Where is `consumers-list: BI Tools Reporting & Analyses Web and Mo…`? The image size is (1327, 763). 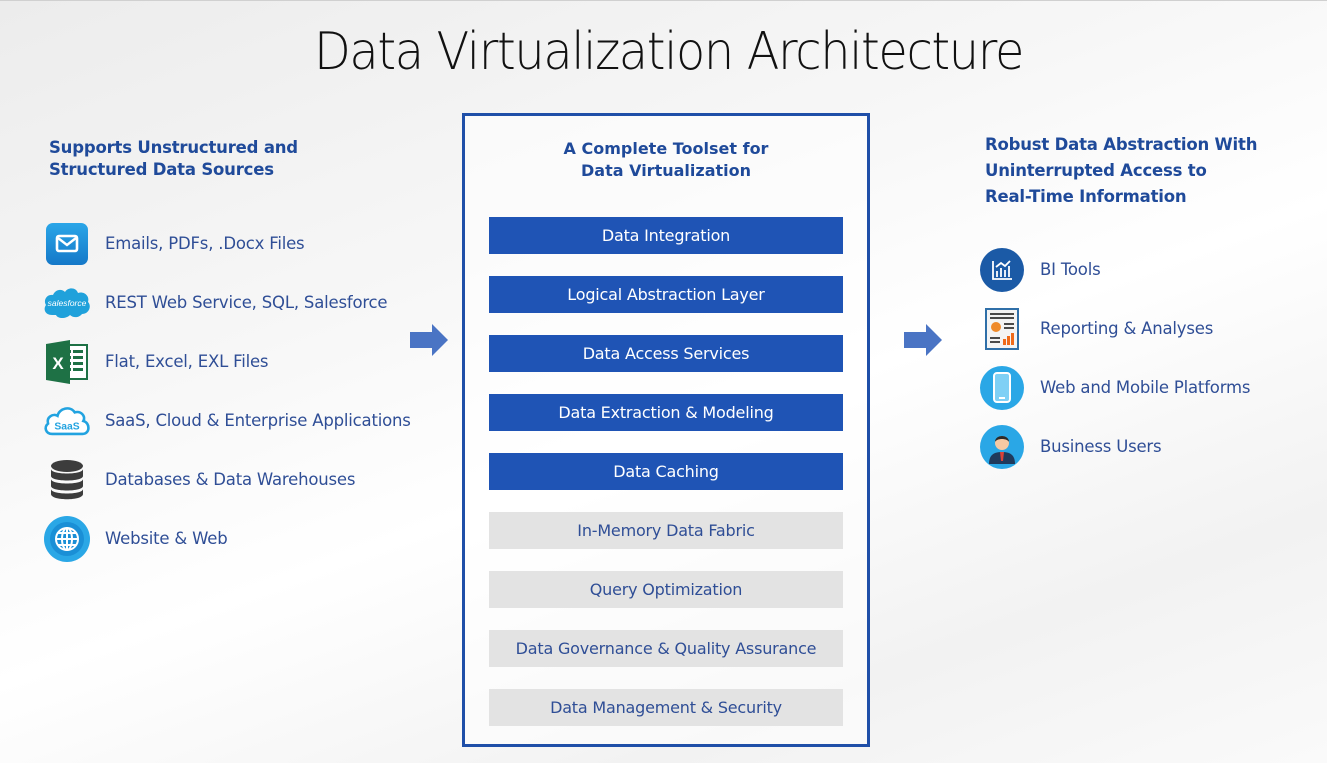
consumers-list: BI Tools Reporting & Analyses Web and Mo… is located at coordinates (1113, 358).